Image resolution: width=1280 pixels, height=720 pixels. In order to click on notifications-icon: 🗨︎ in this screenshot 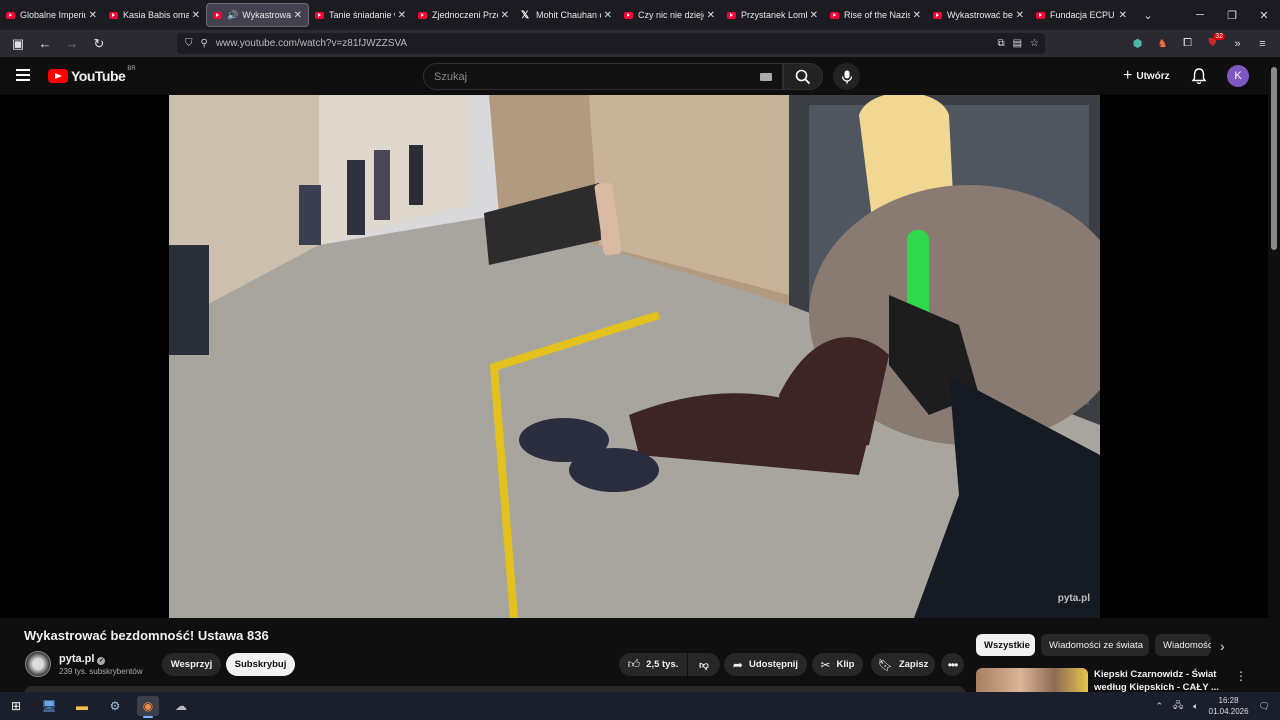, I will do `click(1264, 706)`.